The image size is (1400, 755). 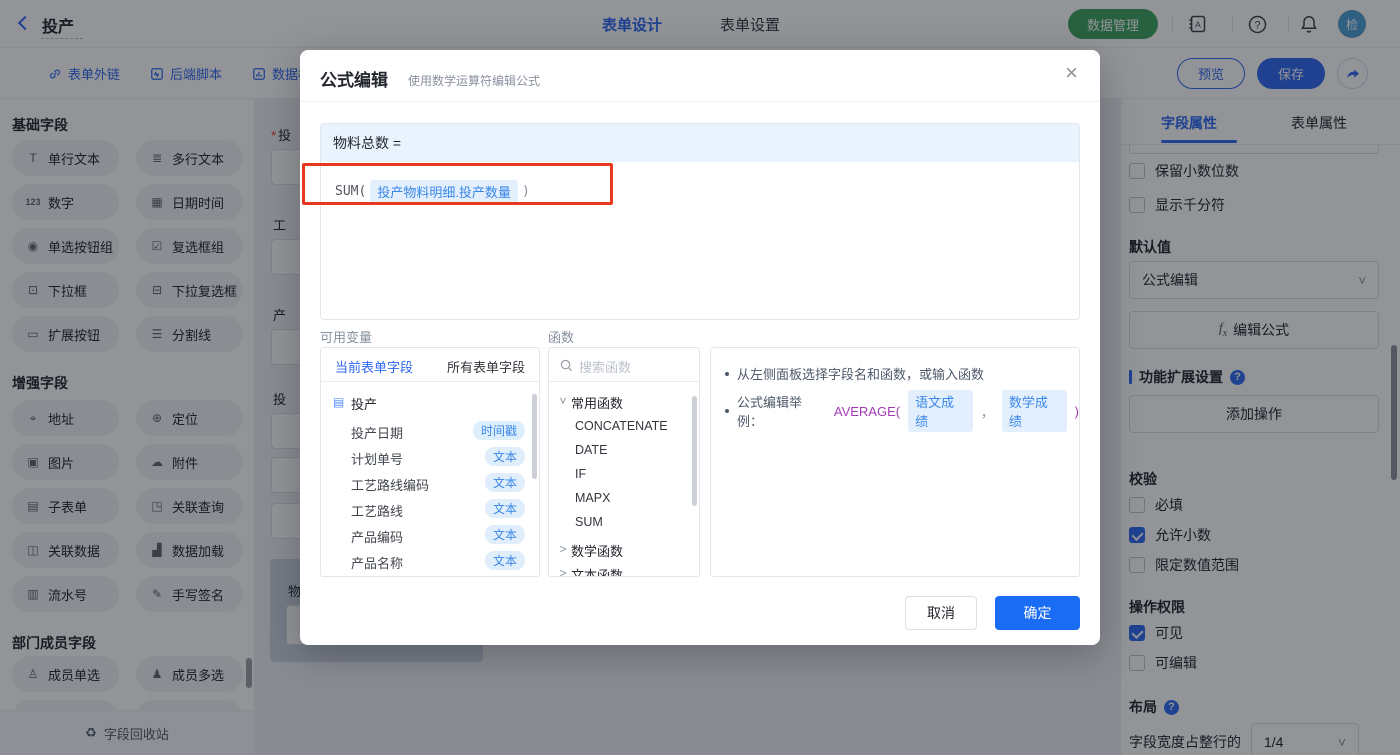 What do you see at coordinates (430, 483) in the screenshot?
I see `variable-item: 工艺路线编码 文本` at bounding box center [430, 483].